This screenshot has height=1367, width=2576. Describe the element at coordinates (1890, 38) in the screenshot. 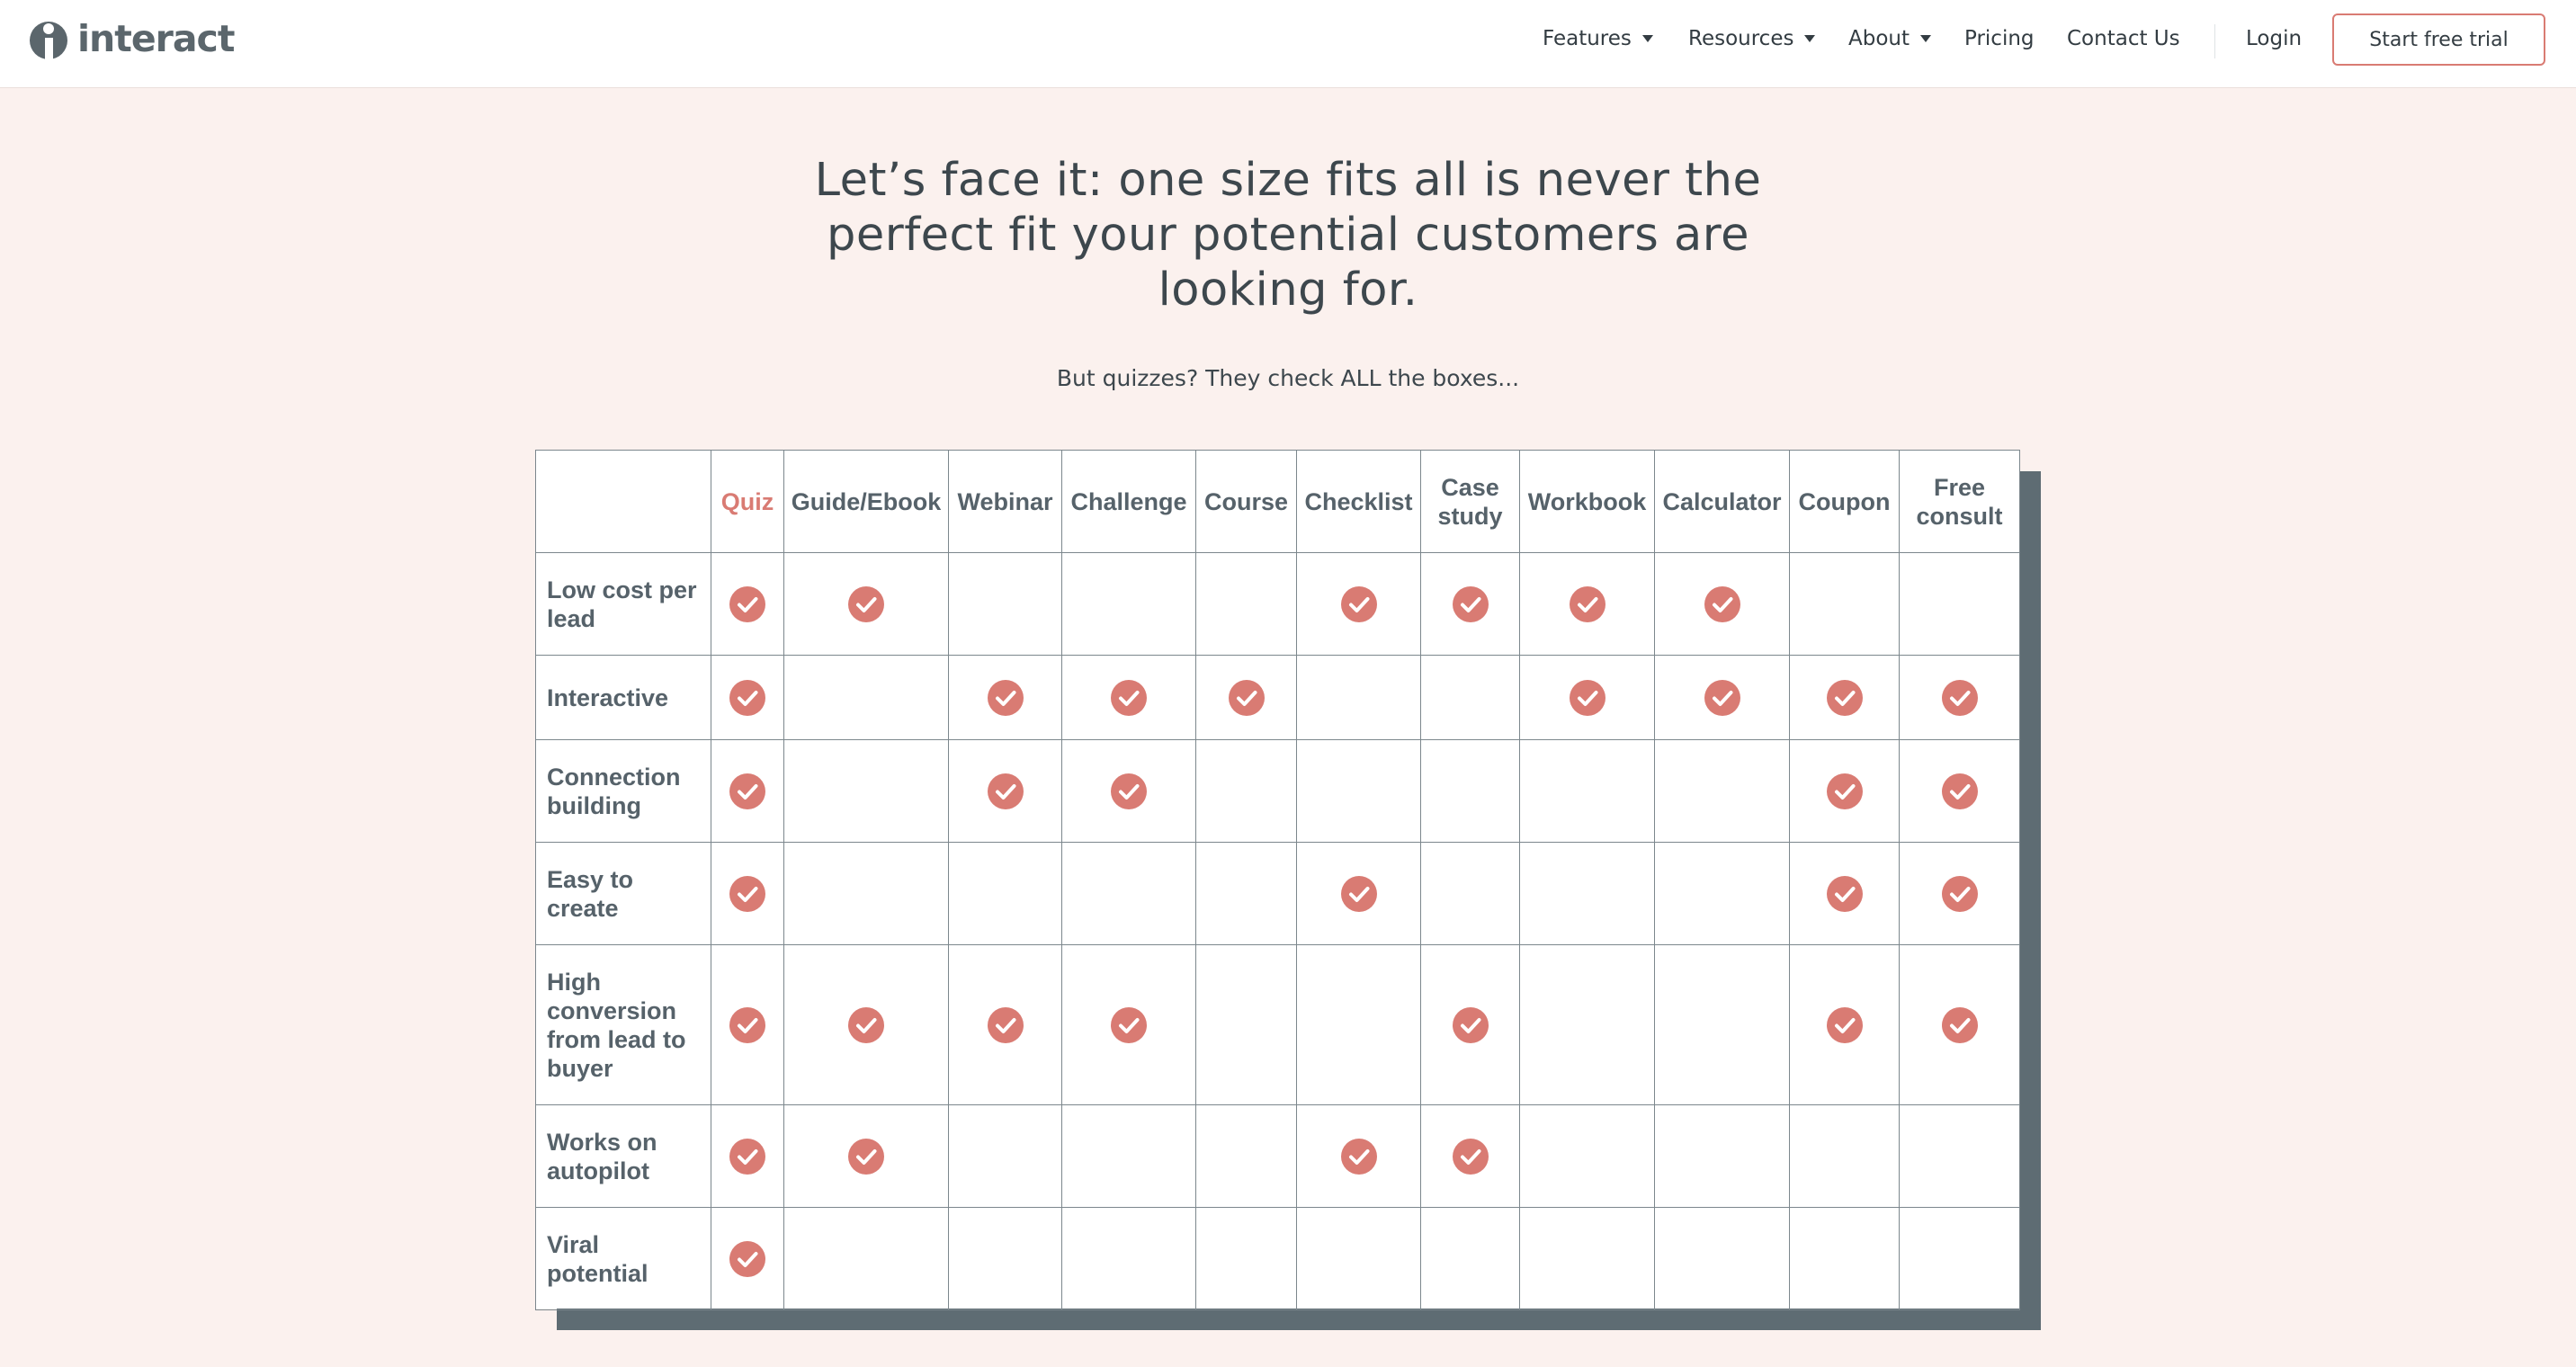

I see `nav-about: About` at that location.